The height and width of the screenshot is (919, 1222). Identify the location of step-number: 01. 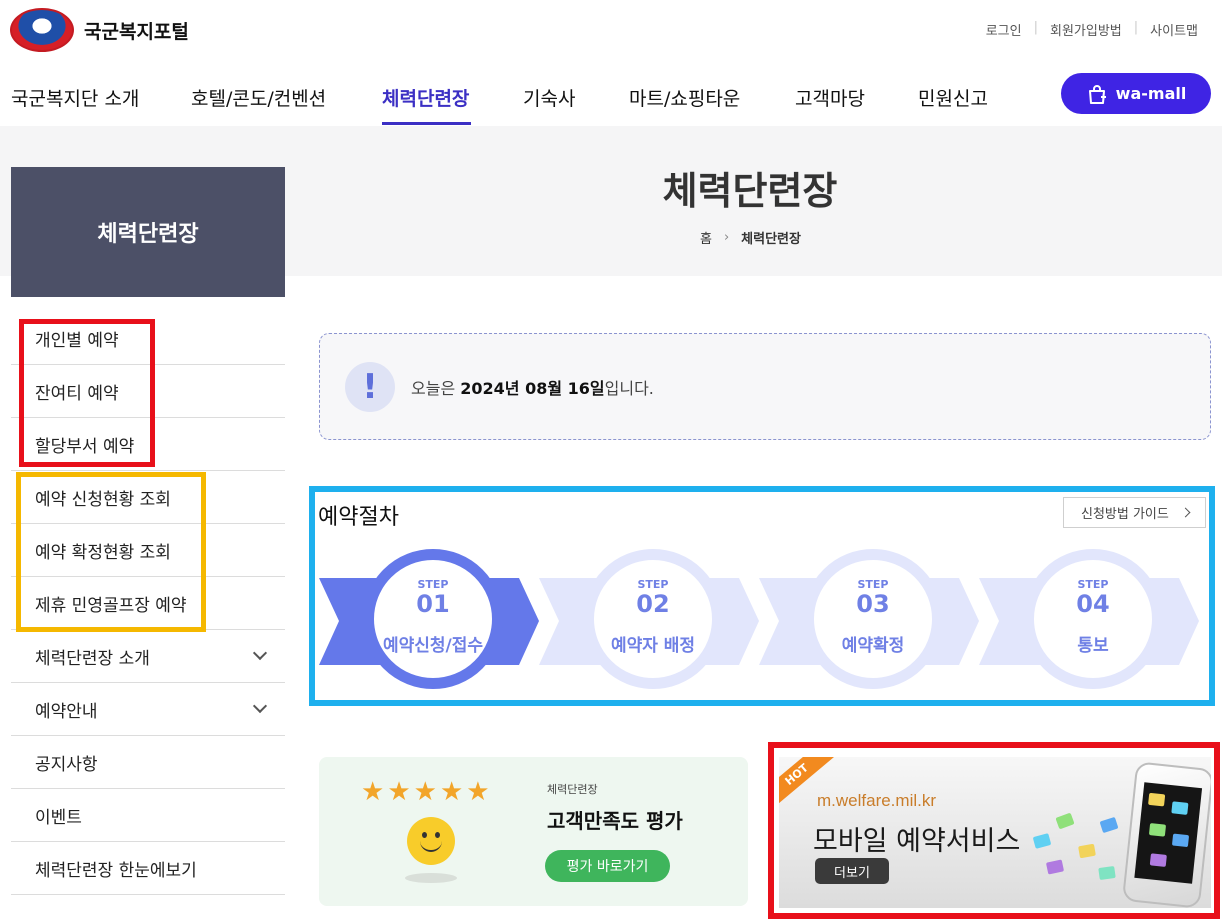
(433, 604).